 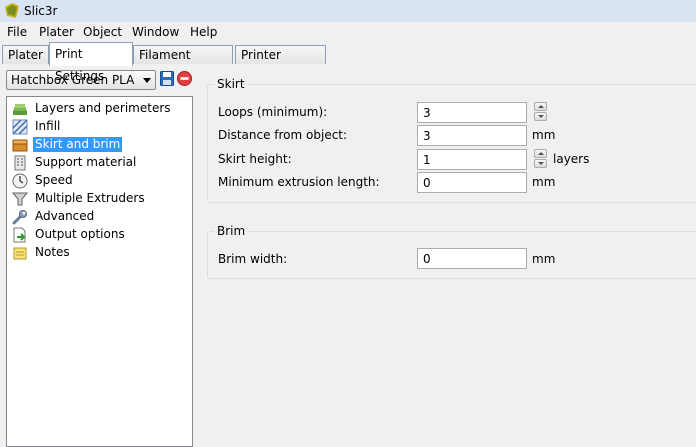 I want to click on brim-width-input: 0, so click(x=472, y=258).